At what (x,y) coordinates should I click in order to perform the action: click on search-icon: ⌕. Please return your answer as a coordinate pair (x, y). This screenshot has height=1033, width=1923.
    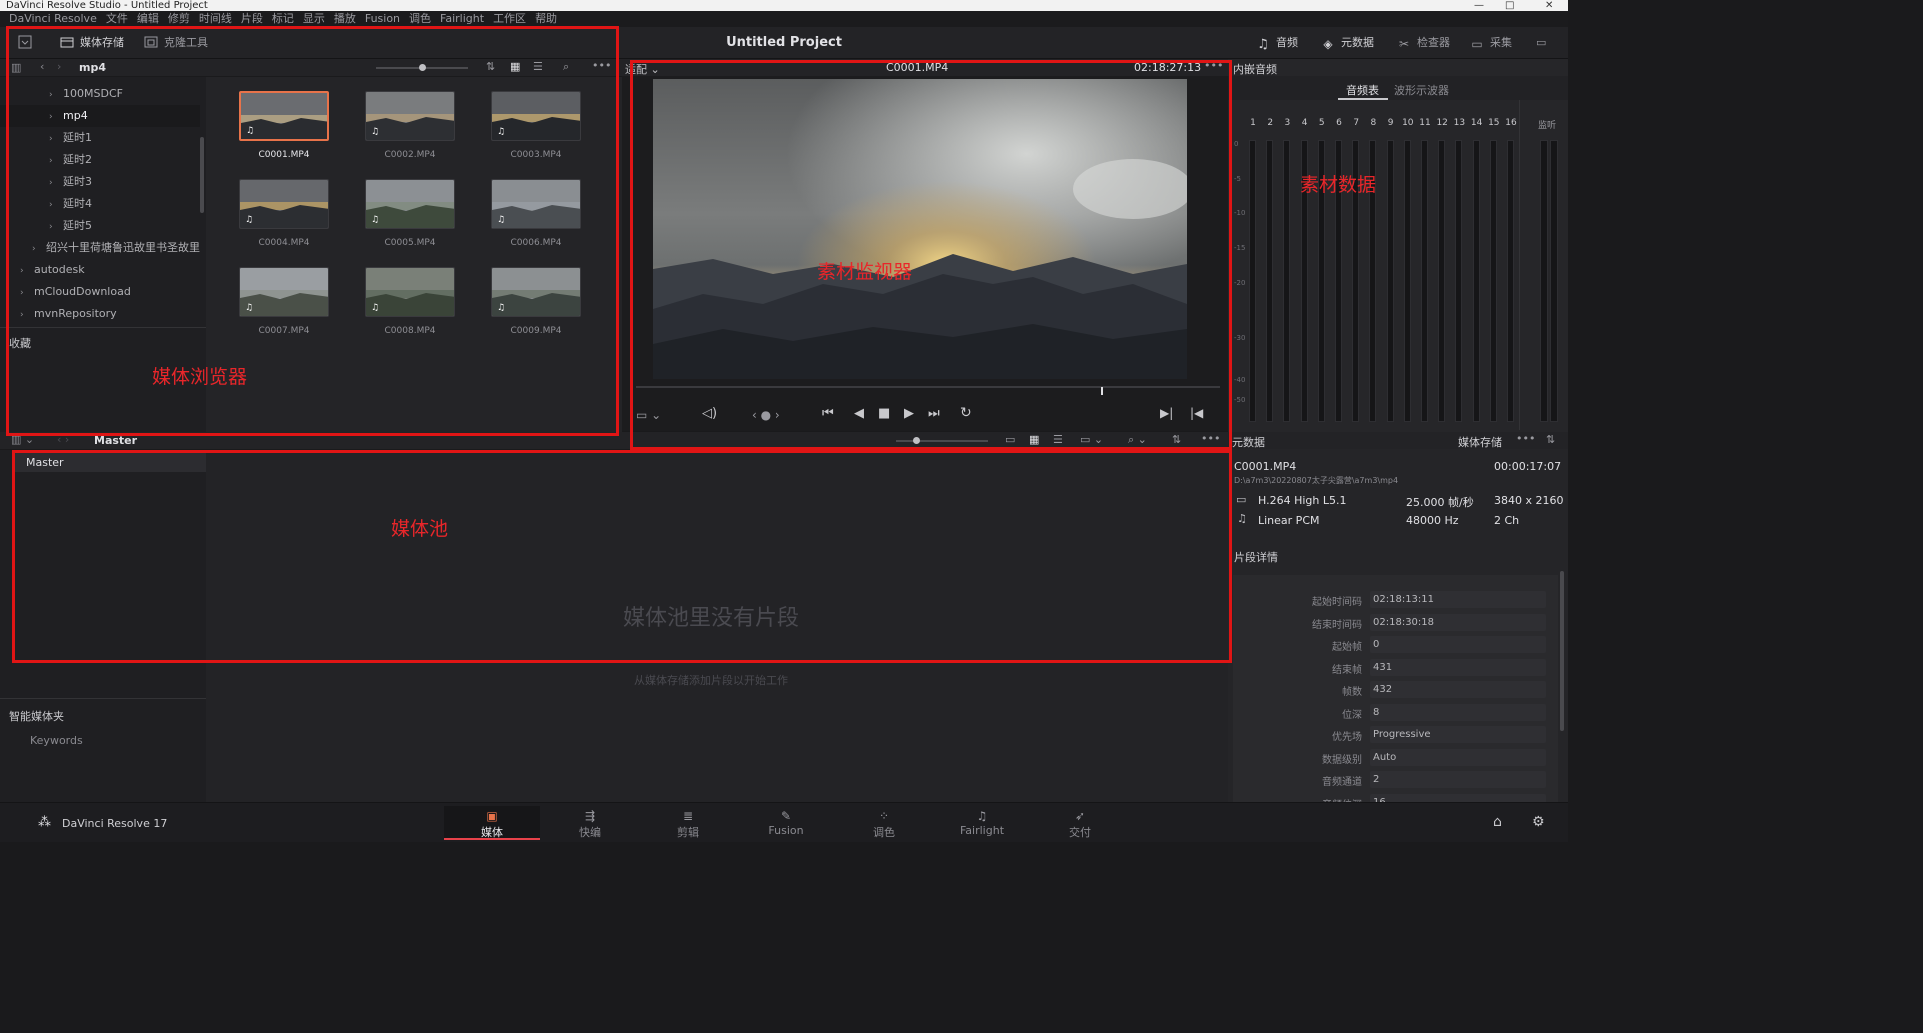
    Looking at the image, I should click on (566, 67).